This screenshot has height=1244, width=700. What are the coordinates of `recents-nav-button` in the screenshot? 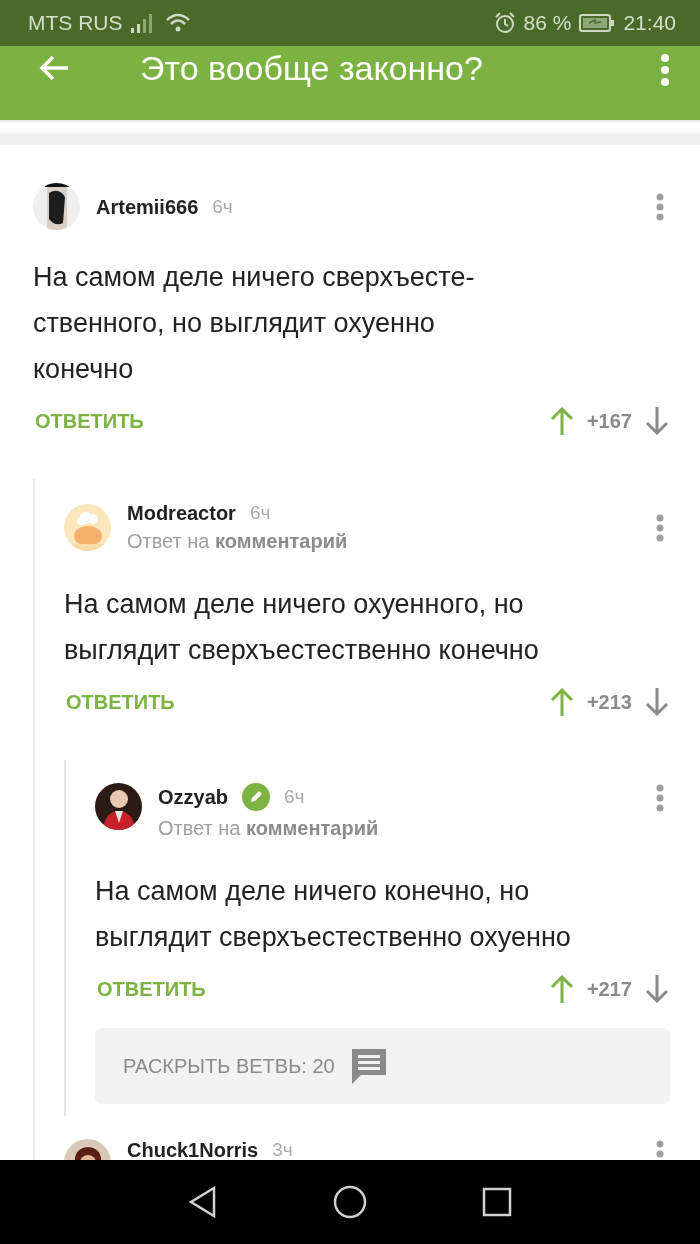 It's located at (497, 1202).